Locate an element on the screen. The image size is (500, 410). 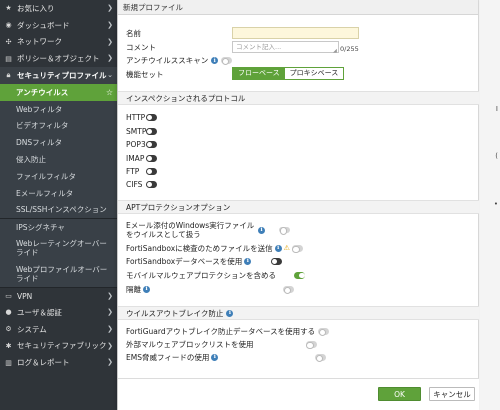
protocol-row-cifs: CIFS is located at coordinates (141, 184).